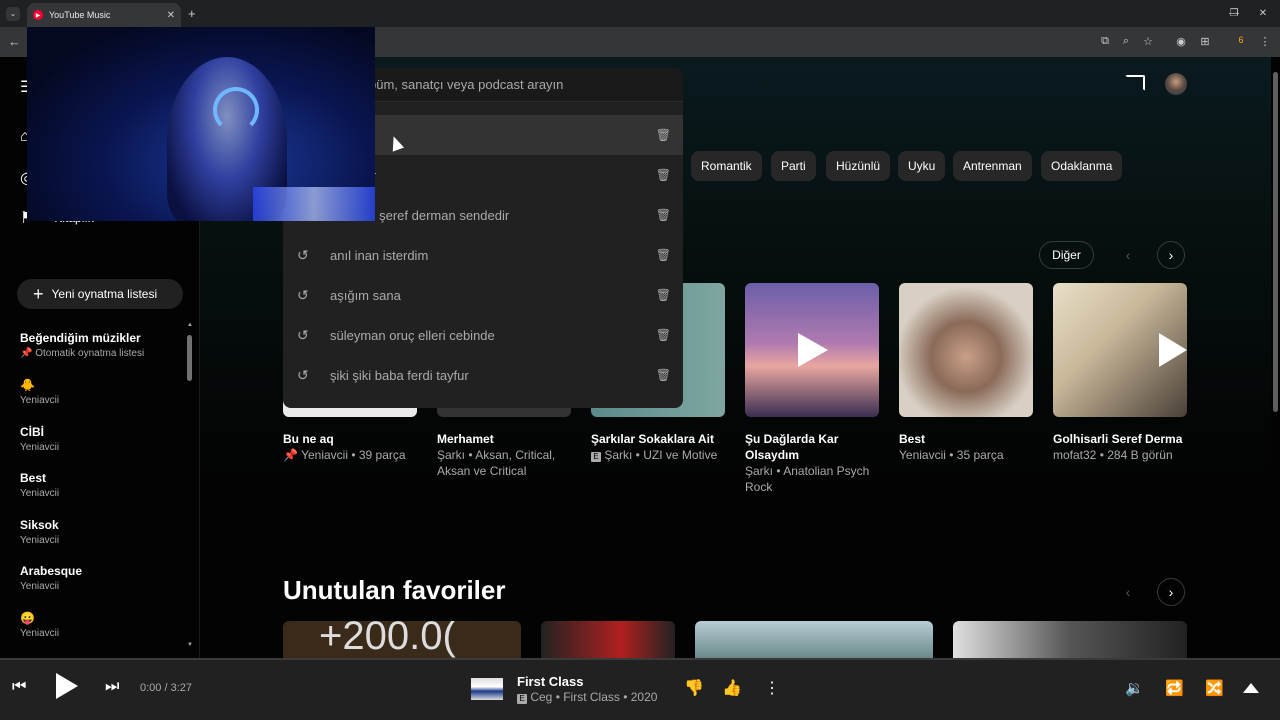  I want to click on chip-romantik: Romantik, so click(726, 166).